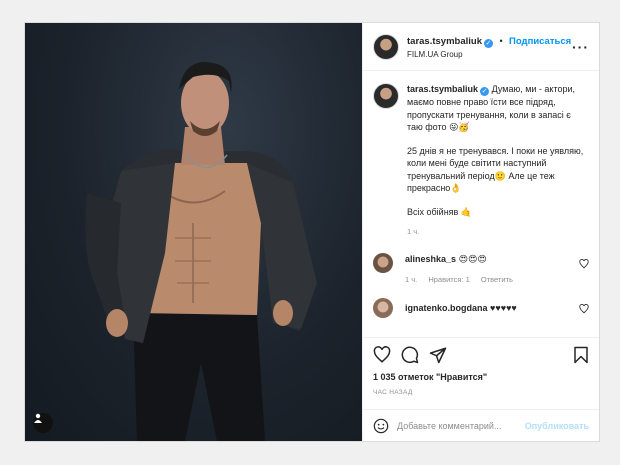  Describe the element at coordinates (540, 41) in the screenshot. I see `follow-button: Подписаться` at that location.